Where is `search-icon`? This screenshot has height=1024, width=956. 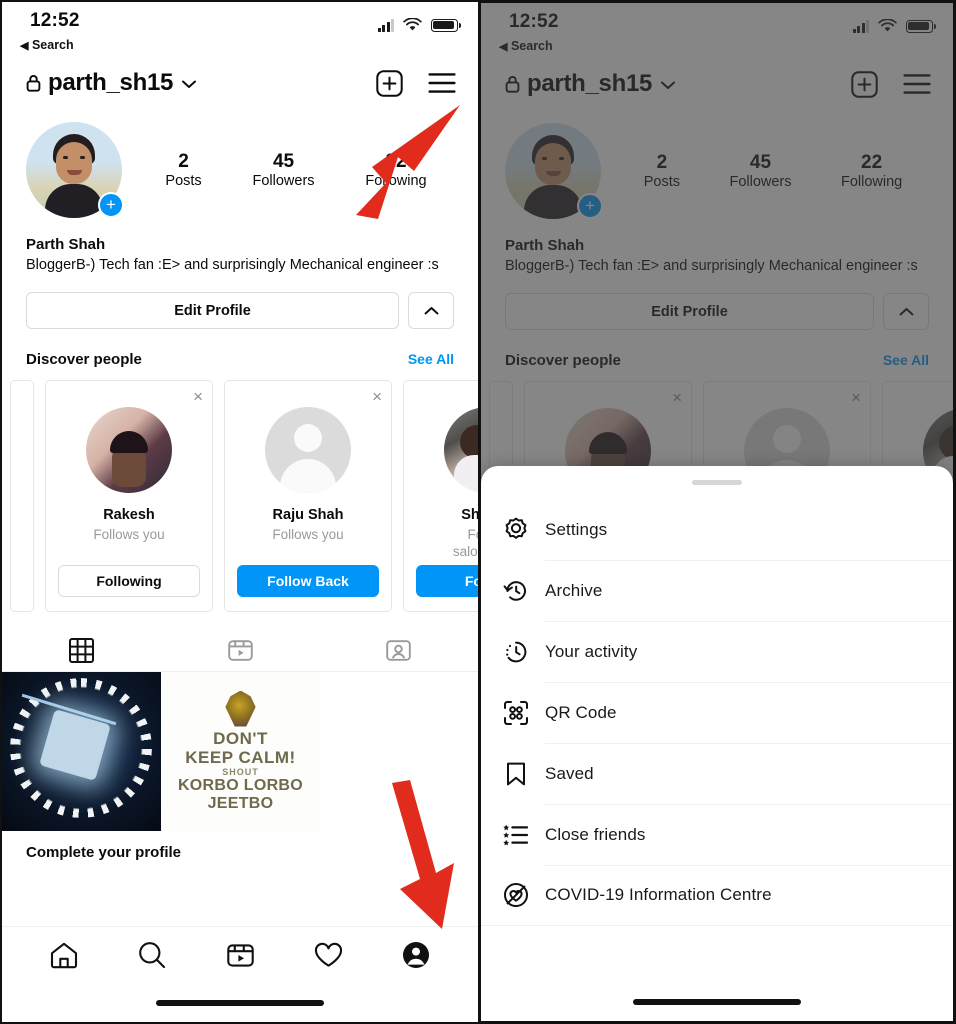 search-icon is located at coordinates (152, 955).